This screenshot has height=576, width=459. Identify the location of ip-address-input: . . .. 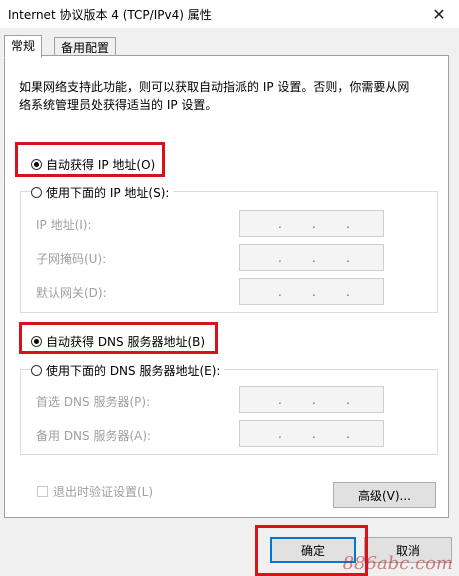
(311, 223).